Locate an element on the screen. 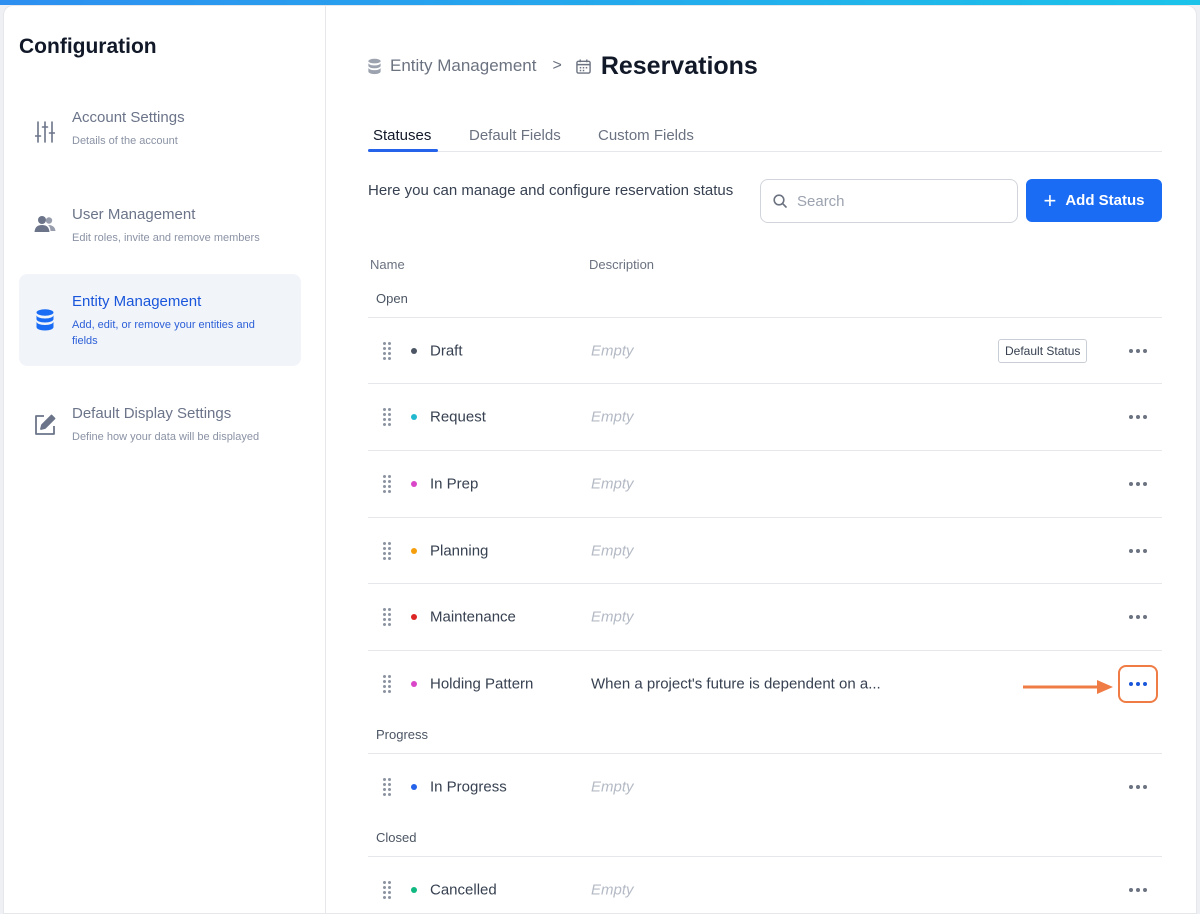 The height and width of the screenshot is (914, 1200). add-status-label: Add Status is located at coordinates (1105, 200).